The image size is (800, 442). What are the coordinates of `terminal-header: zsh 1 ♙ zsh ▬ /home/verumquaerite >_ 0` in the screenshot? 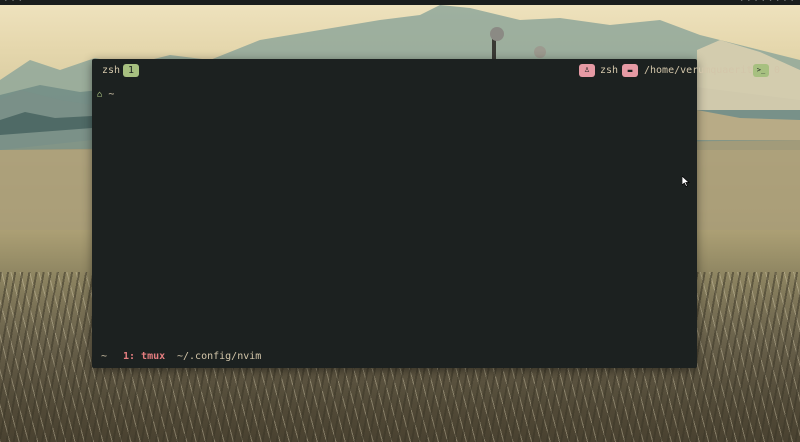 It's located at (436, 70).